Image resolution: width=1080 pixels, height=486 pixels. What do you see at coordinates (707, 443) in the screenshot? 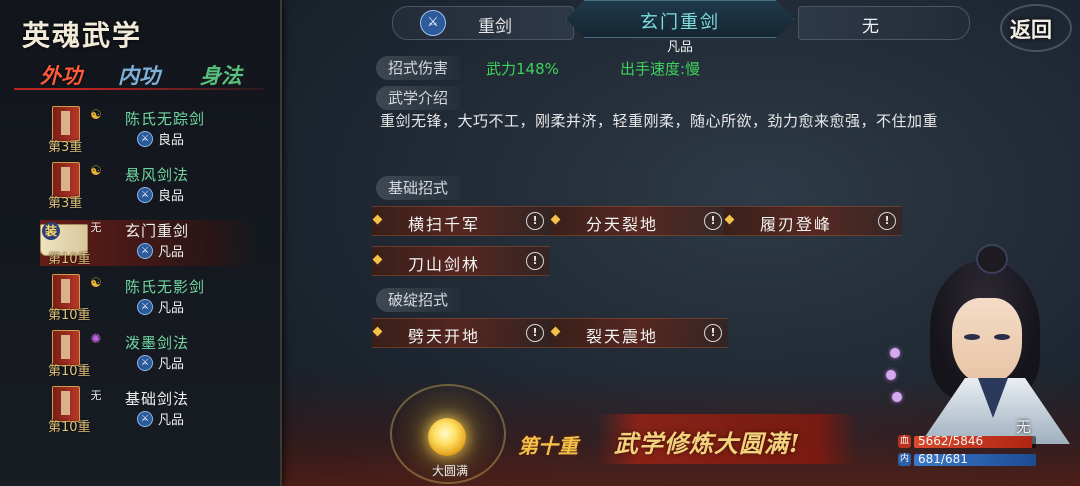
I see `mastery-banner: 武学修炼大圆满!` at bounding box center [707, 443].